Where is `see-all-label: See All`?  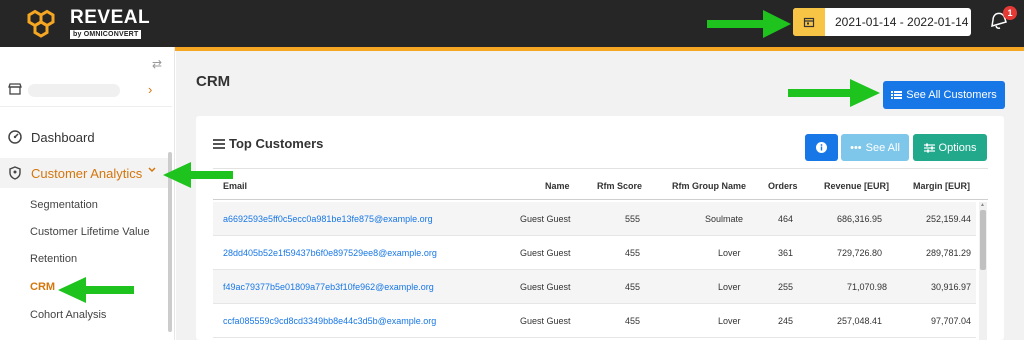 see-all-label: See All is located at coordinates (882, 147).